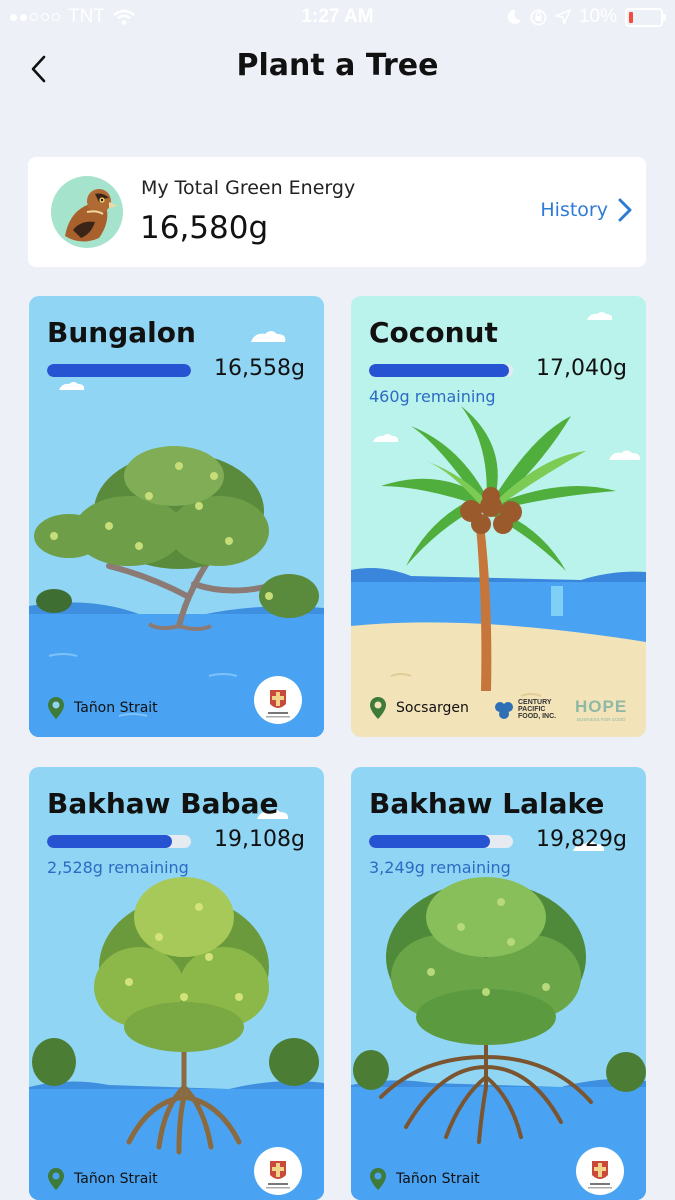  Describe the element at coordinates (163, 803) in the screenshot. I see `tree-name: Bakhaw Babae` at that location.